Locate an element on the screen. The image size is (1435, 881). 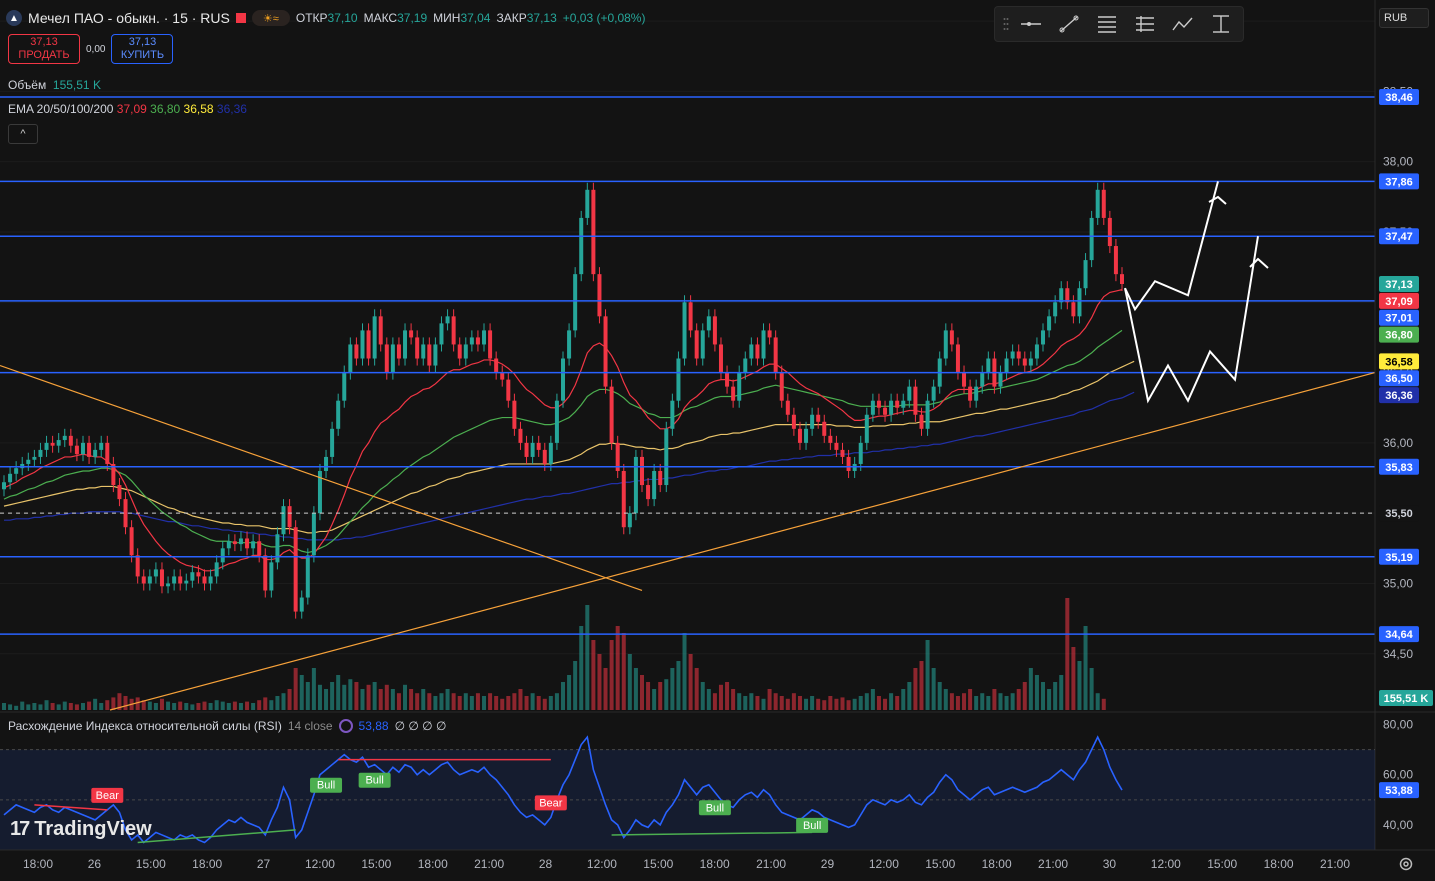
sell-price: 37,13 is located at coordinates (44, 42).